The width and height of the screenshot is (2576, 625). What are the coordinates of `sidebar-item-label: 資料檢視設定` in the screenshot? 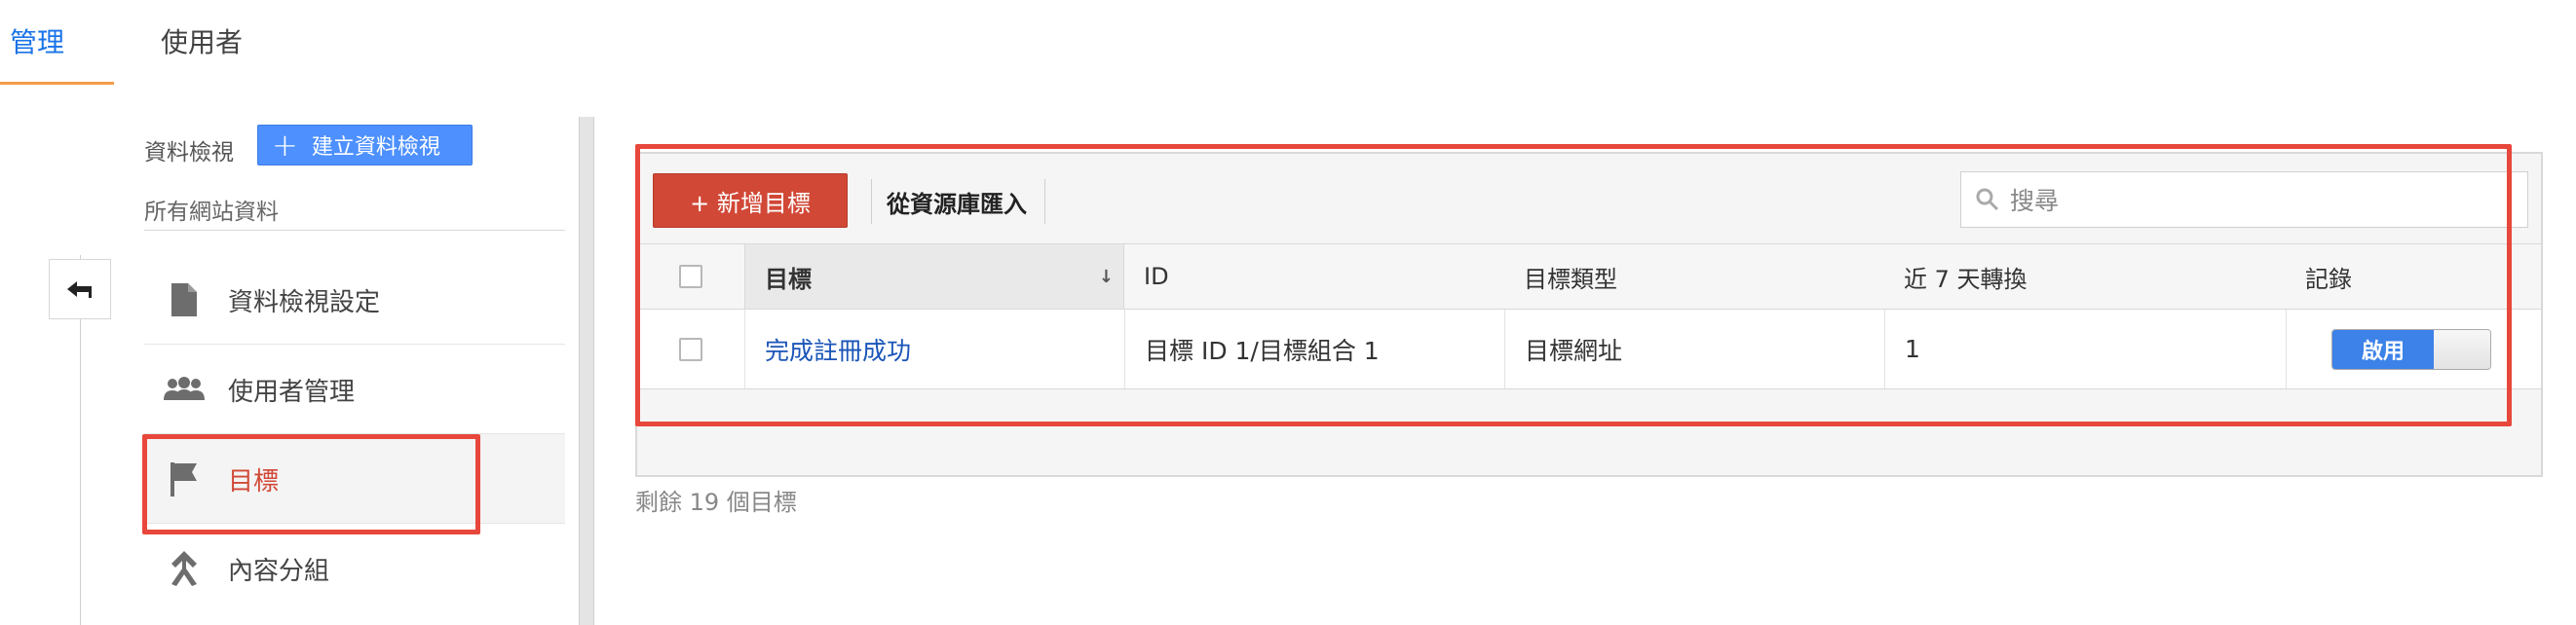 It's located at (304, 302).